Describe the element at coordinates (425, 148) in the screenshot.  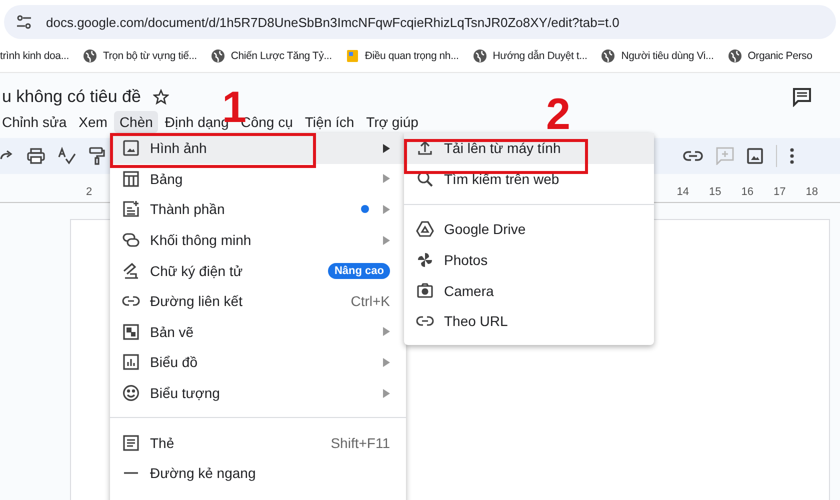
I see `upload-icon` at that location.